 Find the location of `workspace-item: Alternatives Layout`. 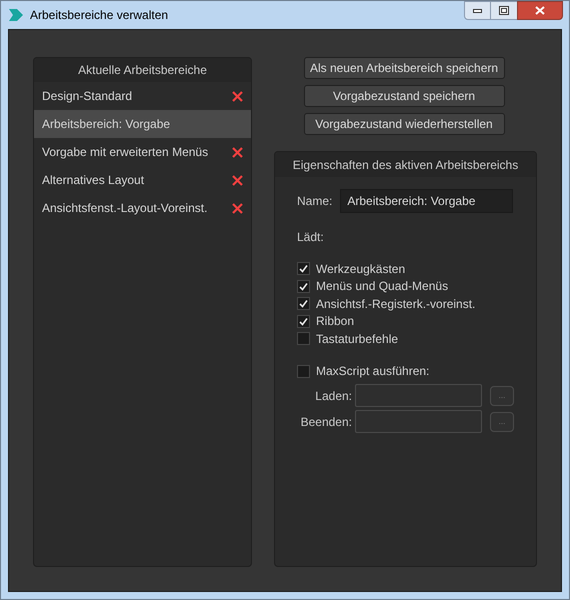

workspace-item: Alternatives Layout is located at coordinates (142, 180).